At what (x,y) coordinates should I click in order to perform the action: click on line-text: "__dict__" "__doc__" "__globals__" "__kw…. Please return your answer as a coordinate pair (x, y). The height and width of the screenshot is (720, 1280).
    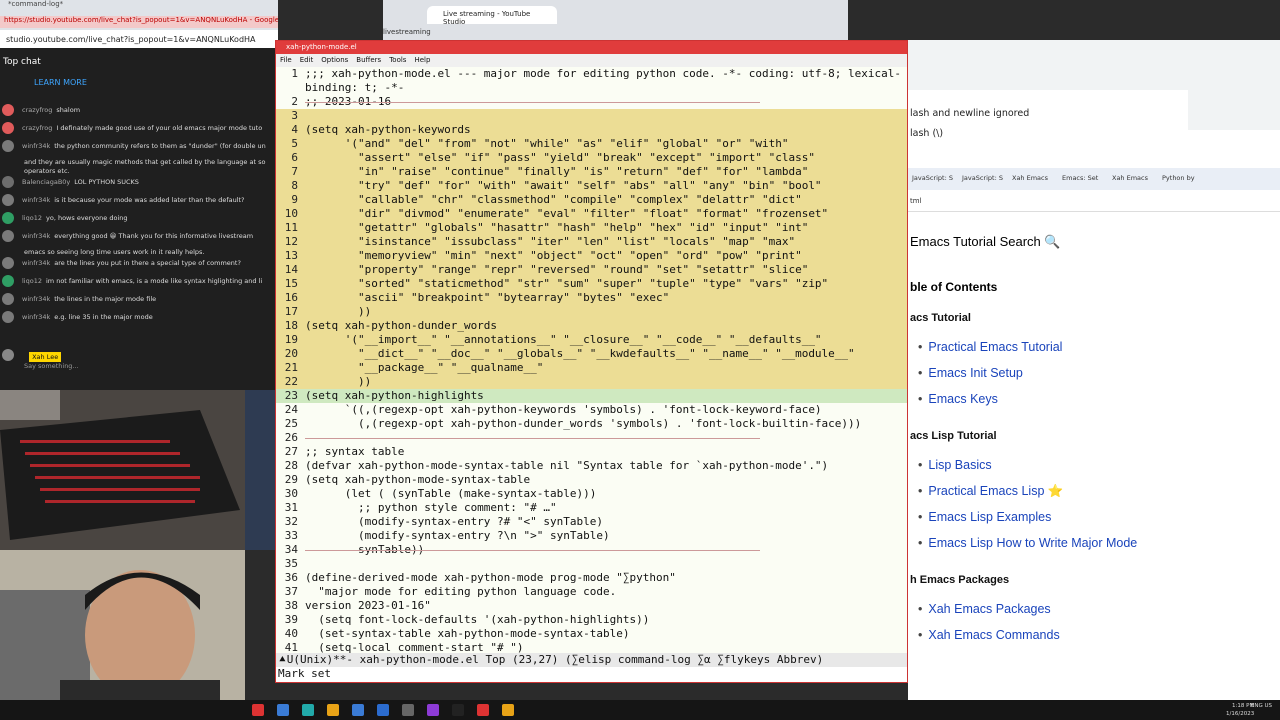
    Looking at the image, I should click on (580, 353).